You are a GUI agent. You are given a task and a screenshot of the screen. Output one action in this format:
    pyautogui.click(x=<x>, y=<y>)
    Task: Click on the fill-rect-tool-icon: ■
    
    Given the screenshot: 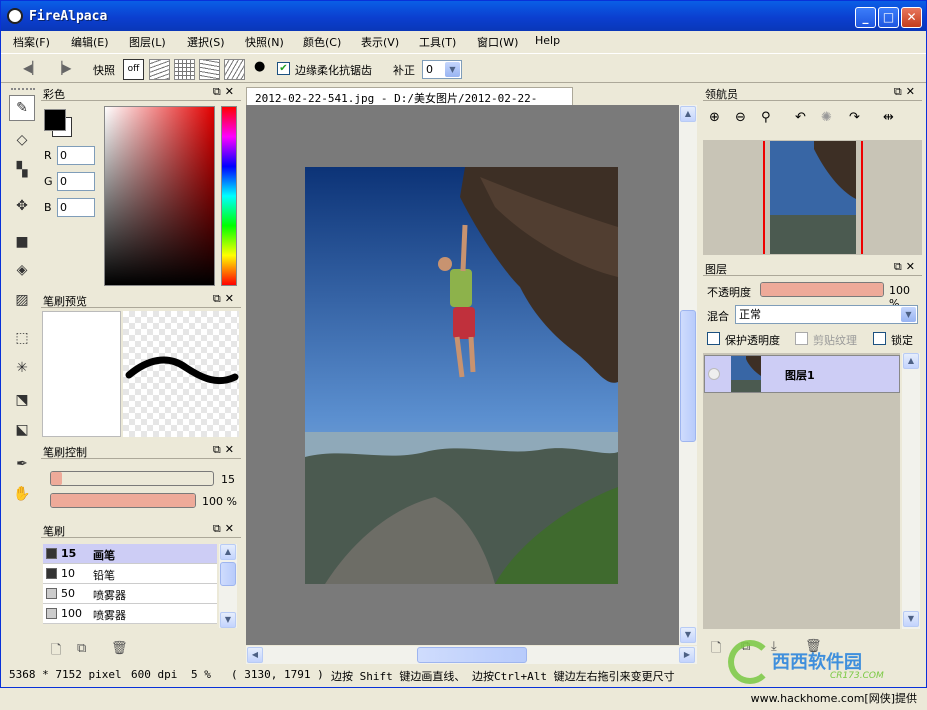 What is the action you would take?
    pyautogui.click(x=22, y=242)
    